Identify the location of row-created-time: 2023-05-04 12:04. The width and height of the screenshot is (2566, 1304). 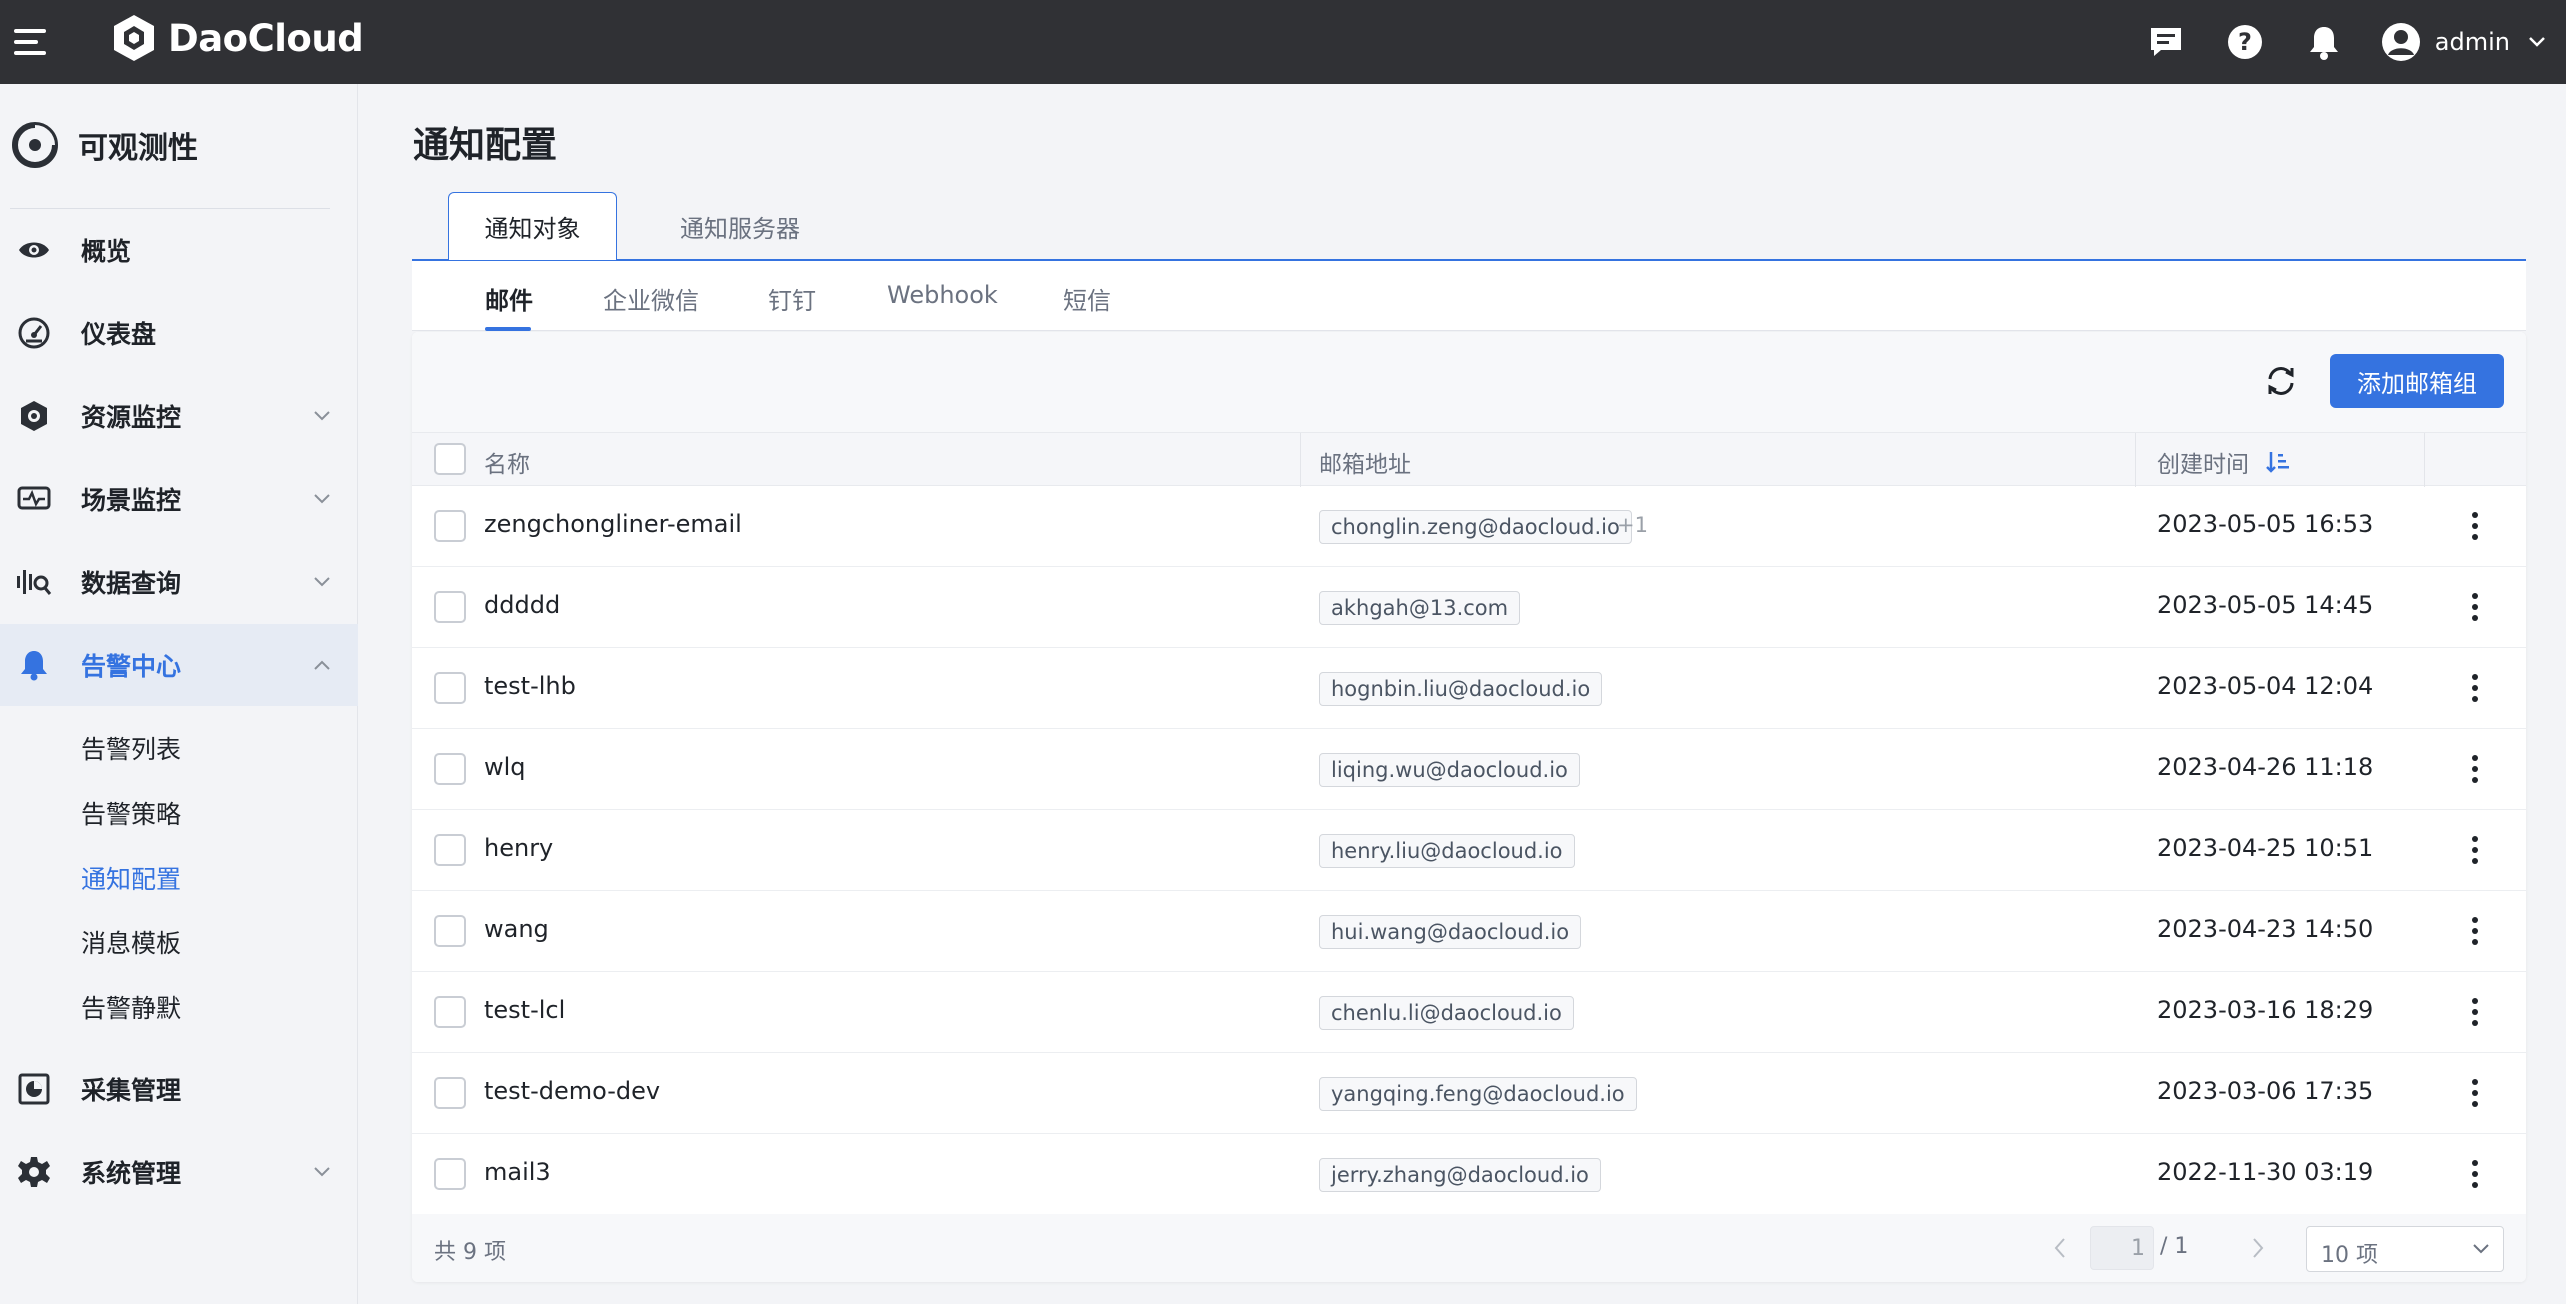
(2265, 686).